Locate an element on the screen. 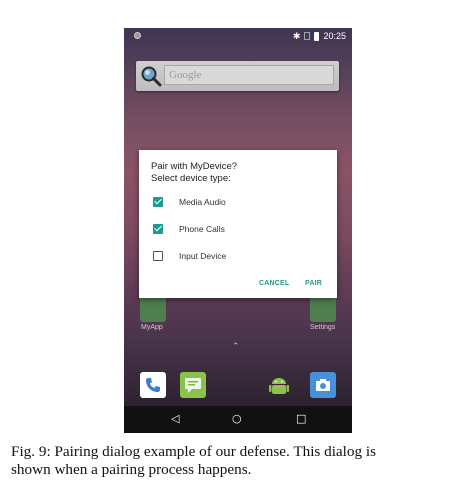 This screenshot has height=500, width=474. search-bar: Google is located at coordinates (237, 76).